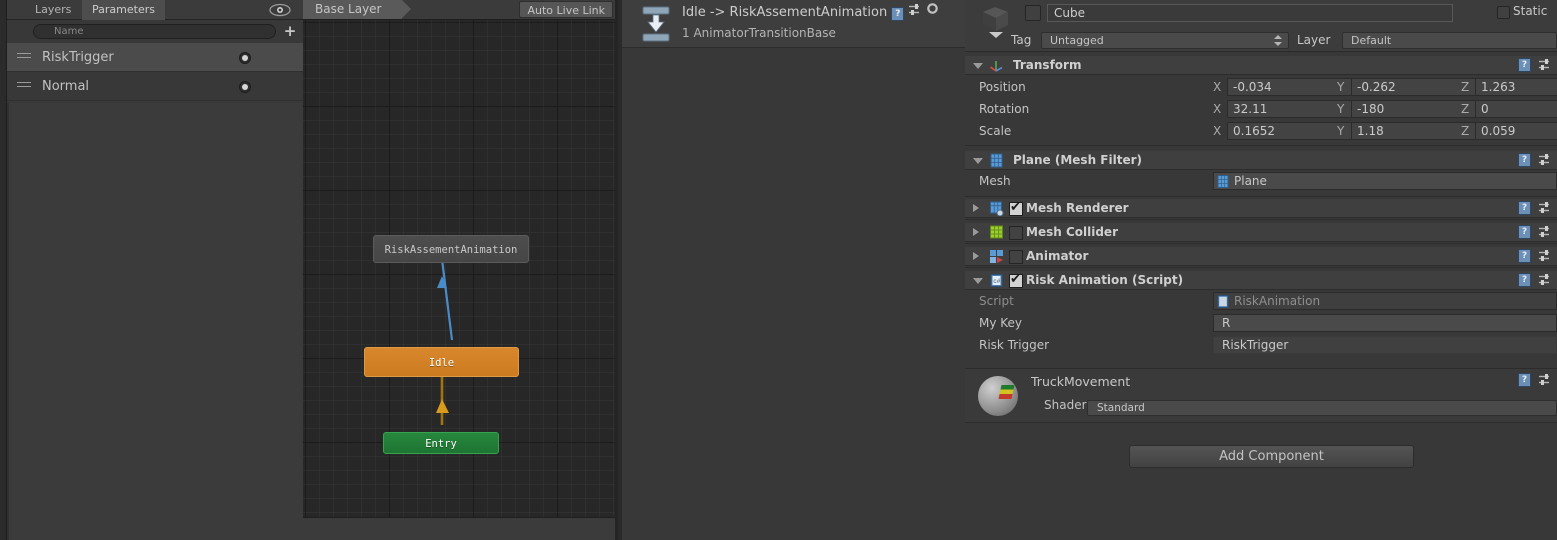 This screenshot has height=540, width=1557. What do you see at coordinates (759, 33) in the screenshot?
I see `transition-subtitle: 1 AnimatorTransitionBase` at bounding box center [759, 33].